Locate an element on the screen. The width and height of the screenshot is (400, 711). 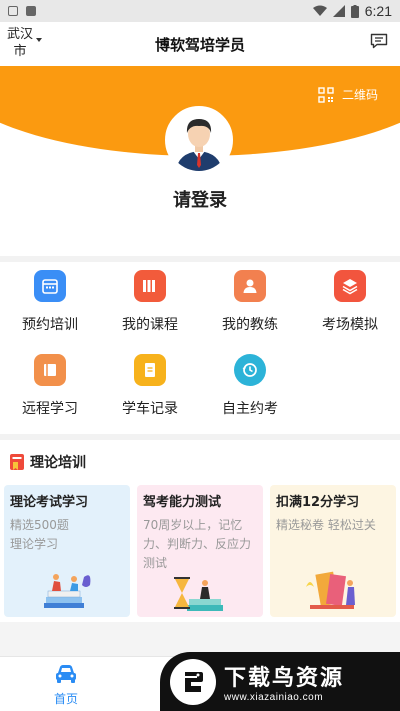
history-icon is located at coordinates (250, 370).